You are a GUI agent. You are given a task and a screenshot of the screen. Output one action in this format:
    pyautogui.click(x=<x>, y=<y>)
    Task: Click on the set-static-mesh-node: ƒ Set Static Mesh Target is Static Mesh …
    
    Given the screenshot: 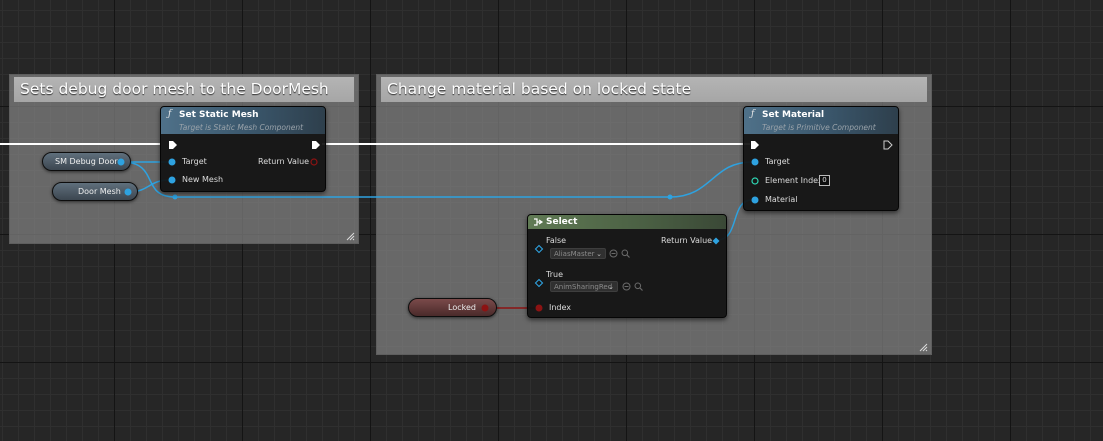 What is the action you would take?
    pyautogui.click(x=243, y=149)
    